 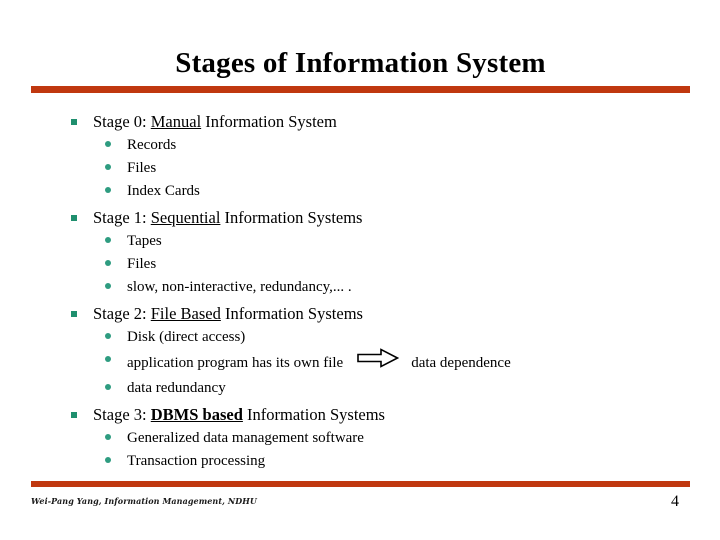 I want to click on list-item-label-after-arrow: data dependence, so click(x=461, y=362).